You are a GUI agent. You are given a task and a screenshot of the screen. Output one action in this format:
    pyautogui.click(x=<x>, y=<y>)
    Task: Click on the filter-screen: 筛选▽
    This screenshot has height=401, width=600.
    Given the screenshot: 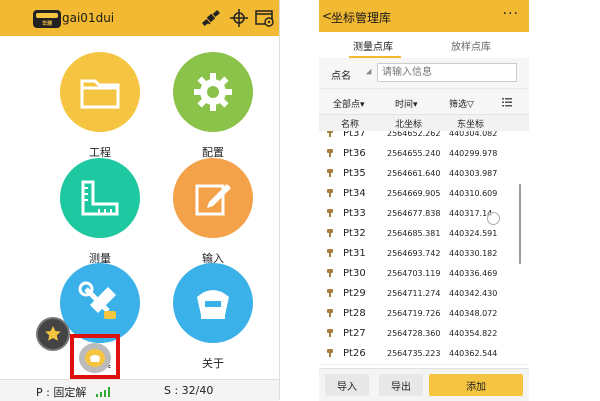 What is the action you would take?
    pyautogui.click(x=461, y=103)
    